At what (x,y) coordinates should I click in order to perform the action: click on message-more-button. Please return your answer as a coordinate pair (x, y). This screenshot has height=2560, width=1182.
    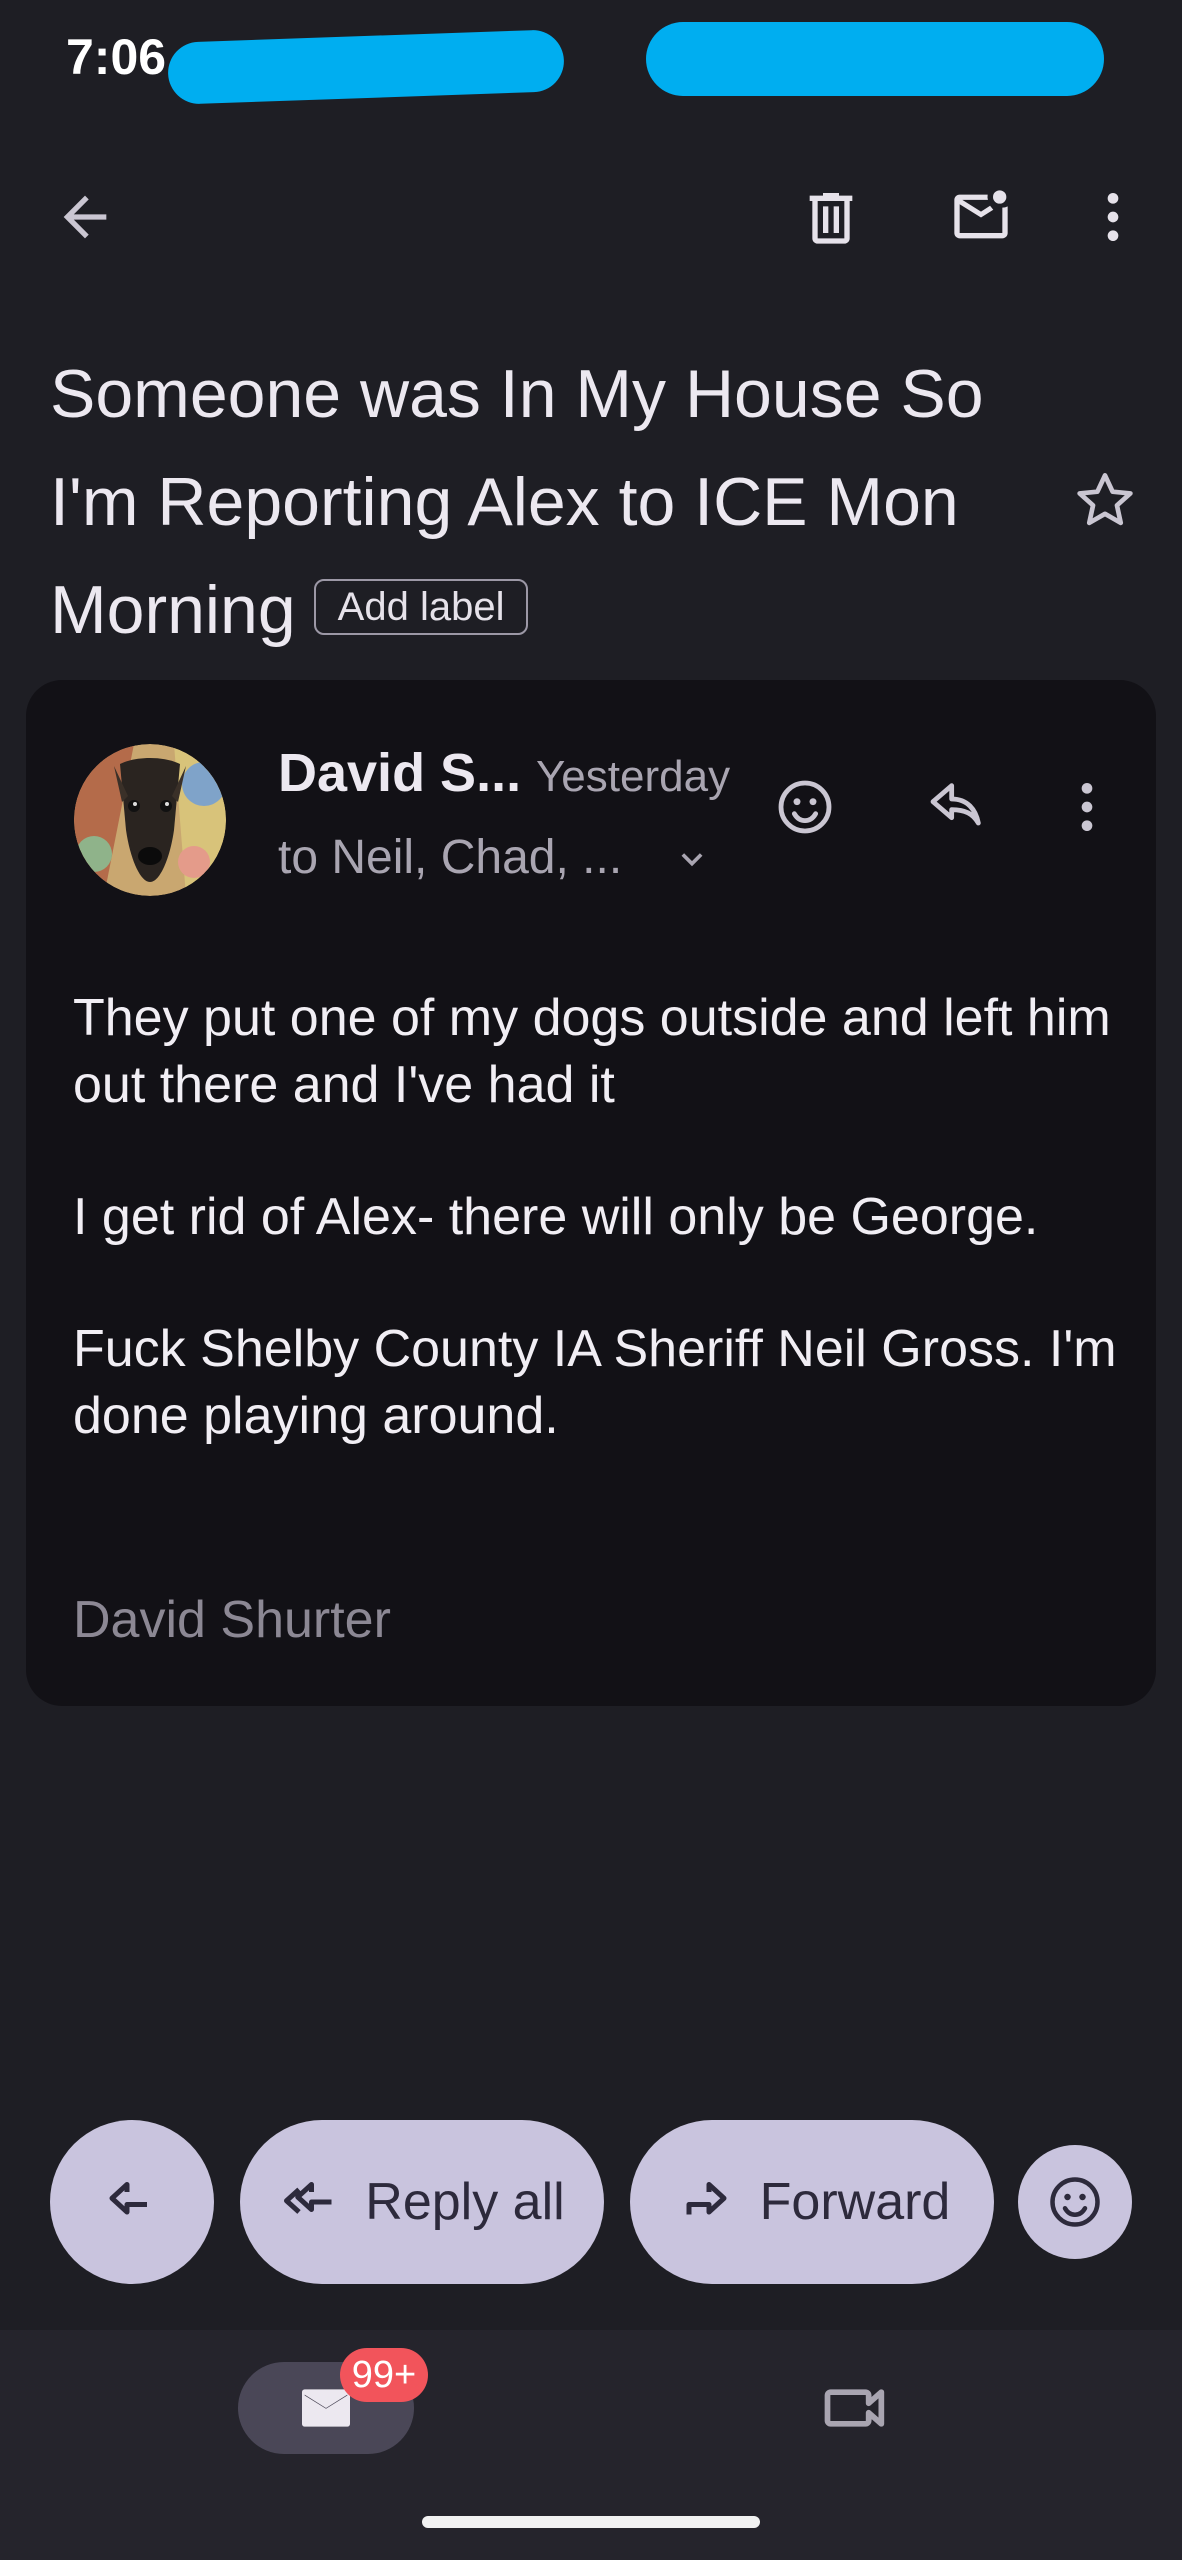
    Looking at the image, I should click on (1087, 807).